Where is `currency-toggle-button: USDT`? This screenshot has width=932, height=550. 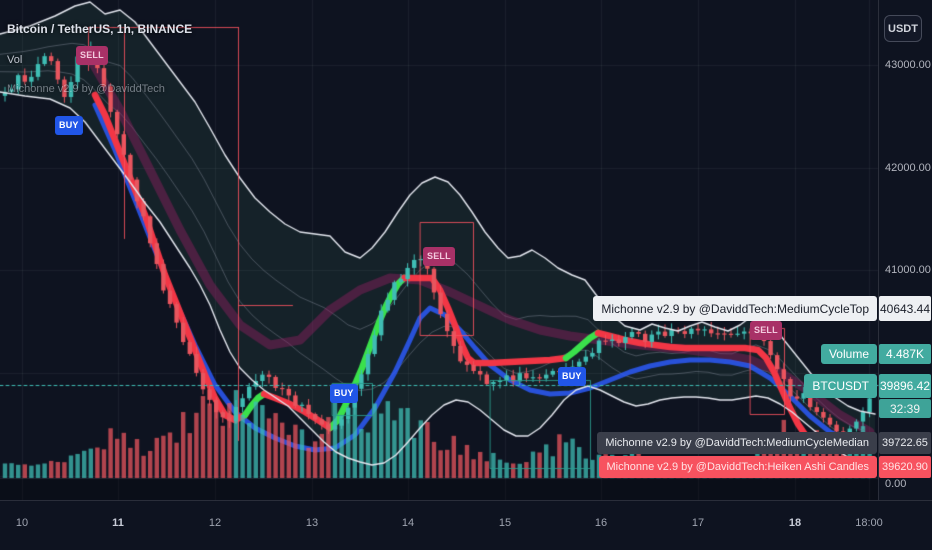
currency-toggle-button: USDT is located at coordinates (903, 28).